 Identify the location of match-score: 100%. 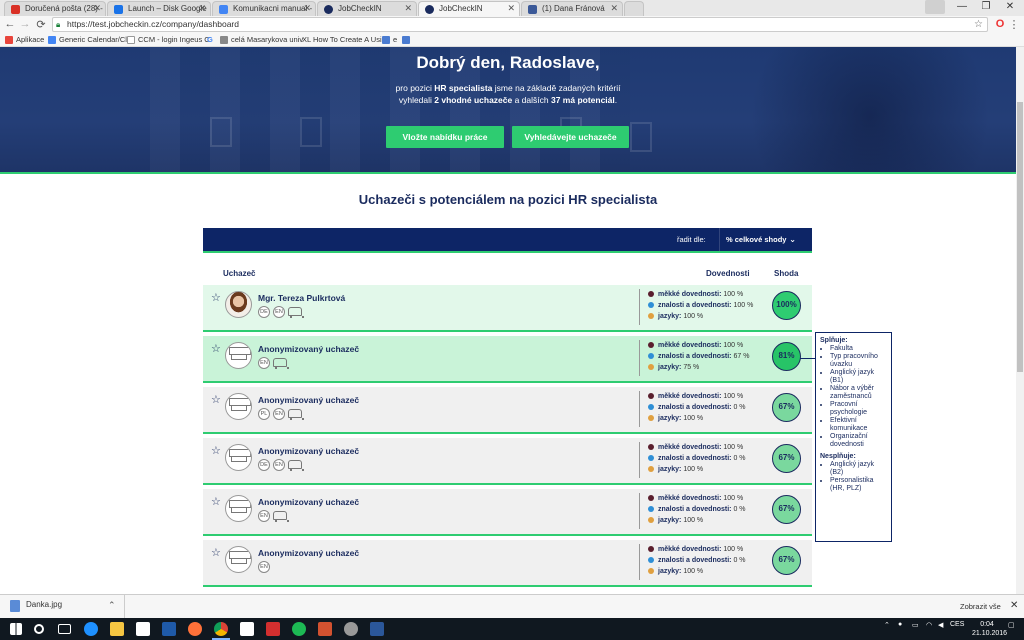
(786, 305).